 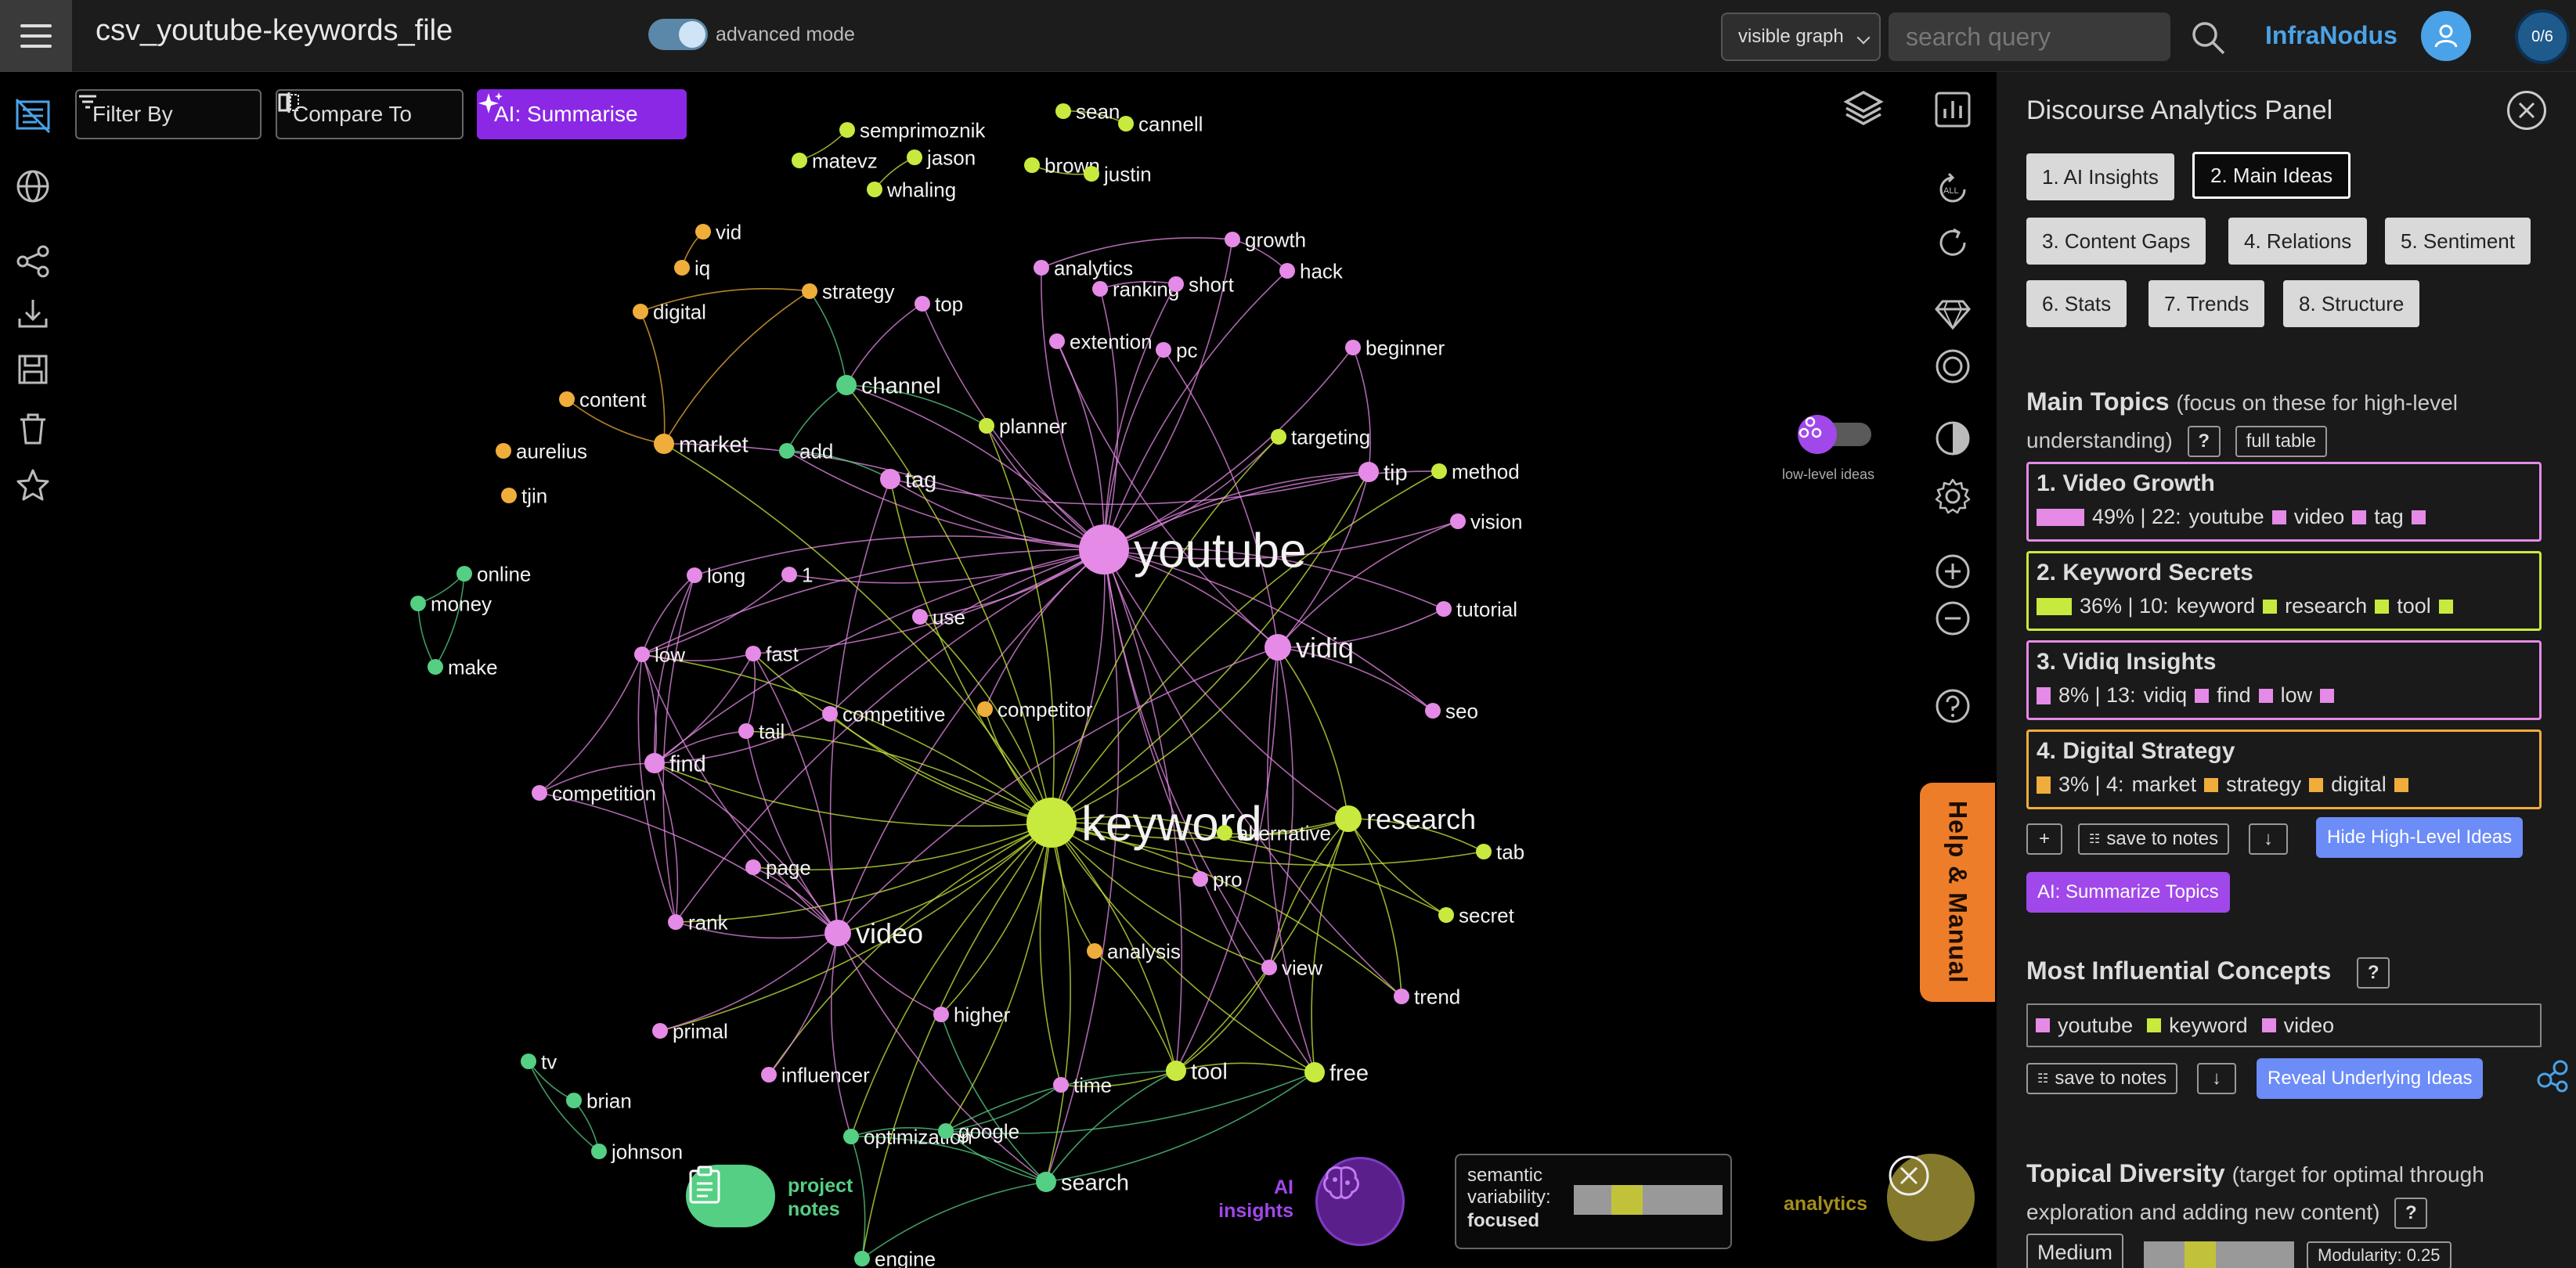 I want to click on node-label: cannell, so click(x=1170, y=123).